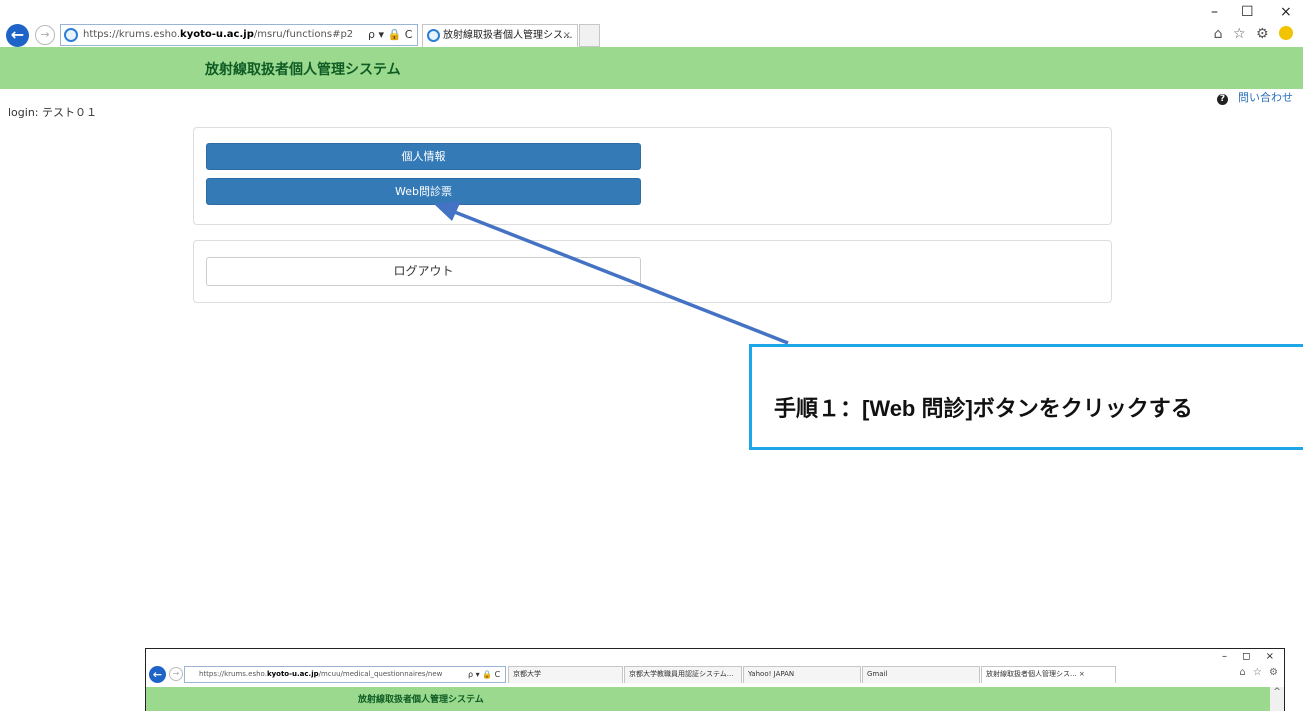 The height and width of the screenshot is (711, 1303). I want to click on browser-right-icons: ⌂ ☆ ⚙, so click(1253, 34).